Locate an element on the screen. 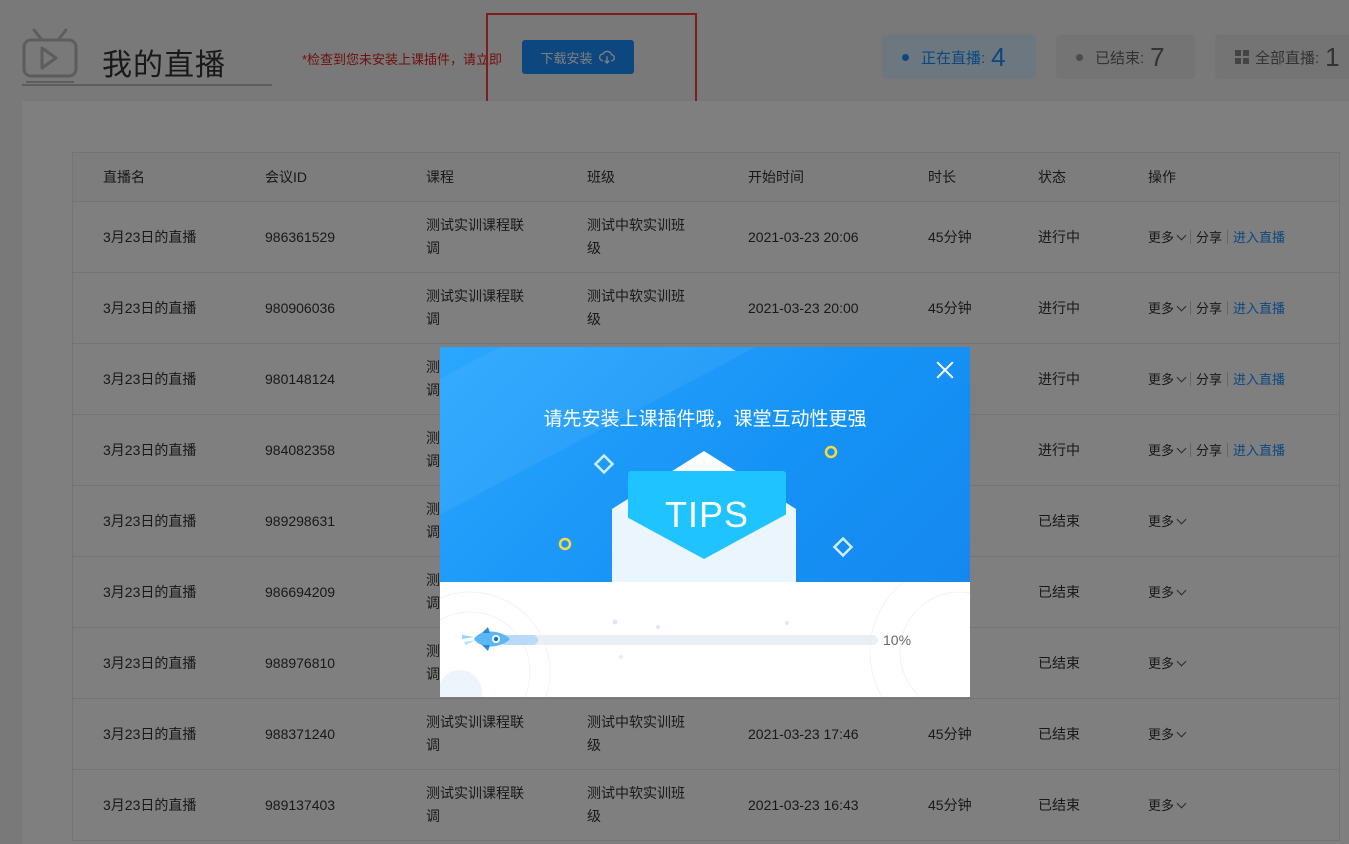 The height and width of the screenshot is (844, 1349). diamond-icon is located at coordinates (843, 547).